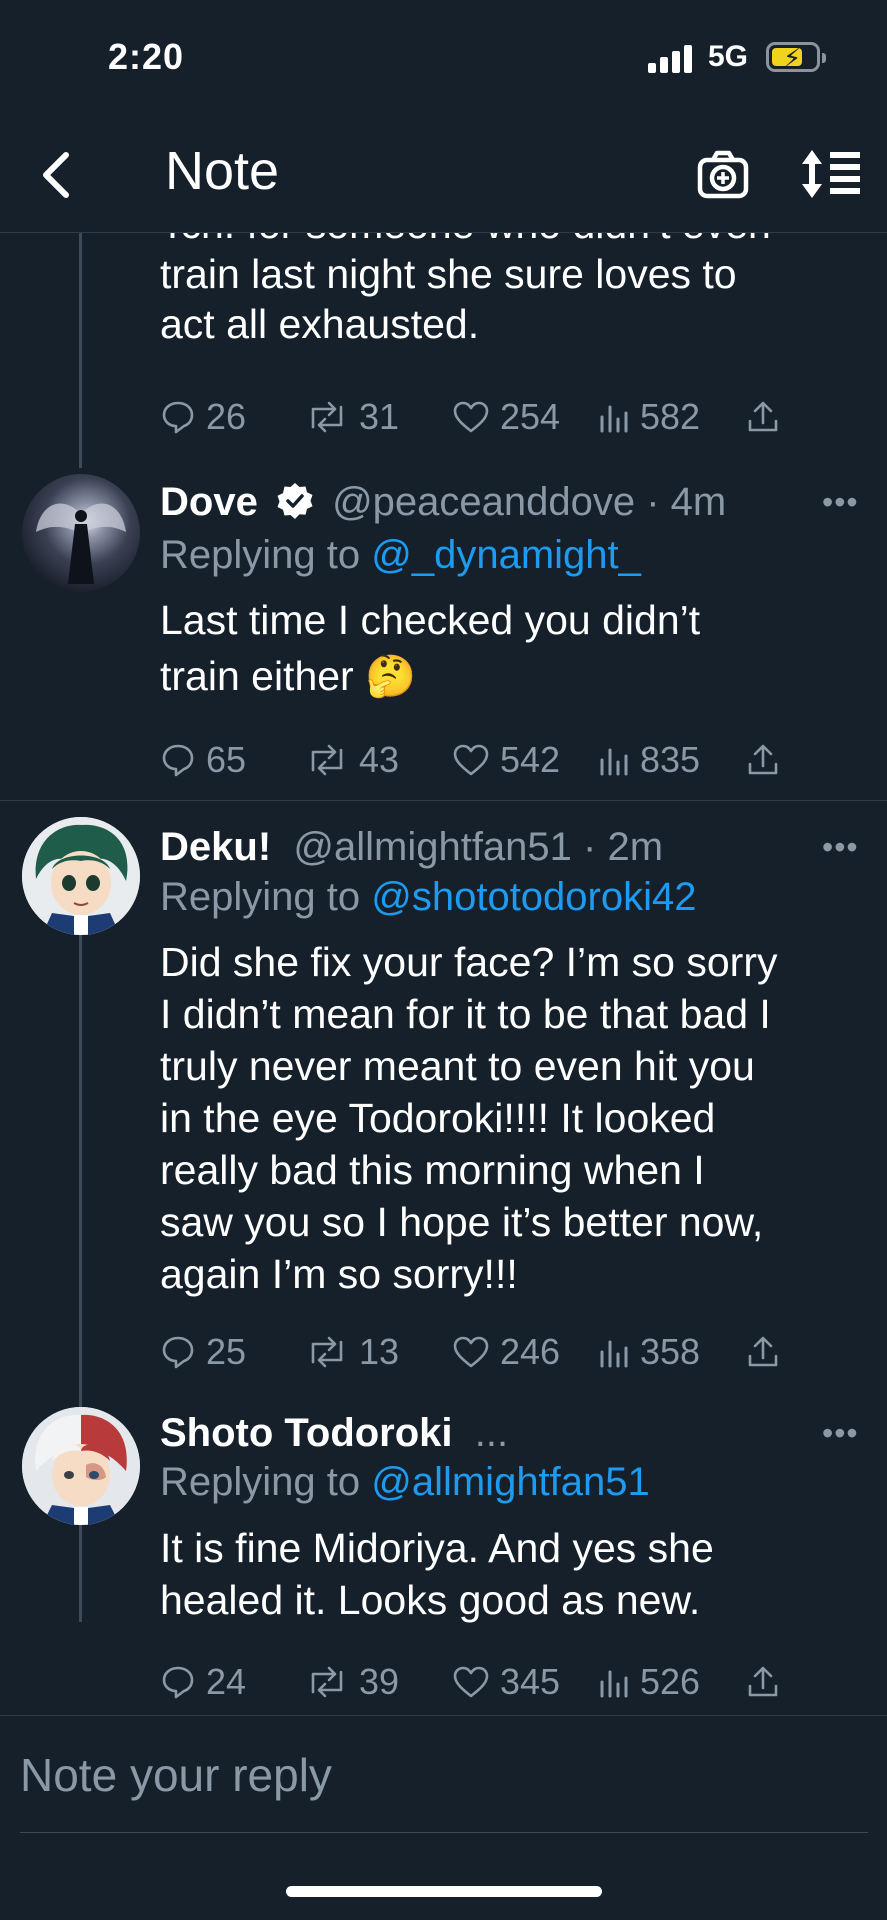 This screenshot has width=887, height=1920. What do you see at coordinates (306, 1433) in the screenshot?
I see `display-name: Shoto Todoroki` at bounding box center [306, 1433].